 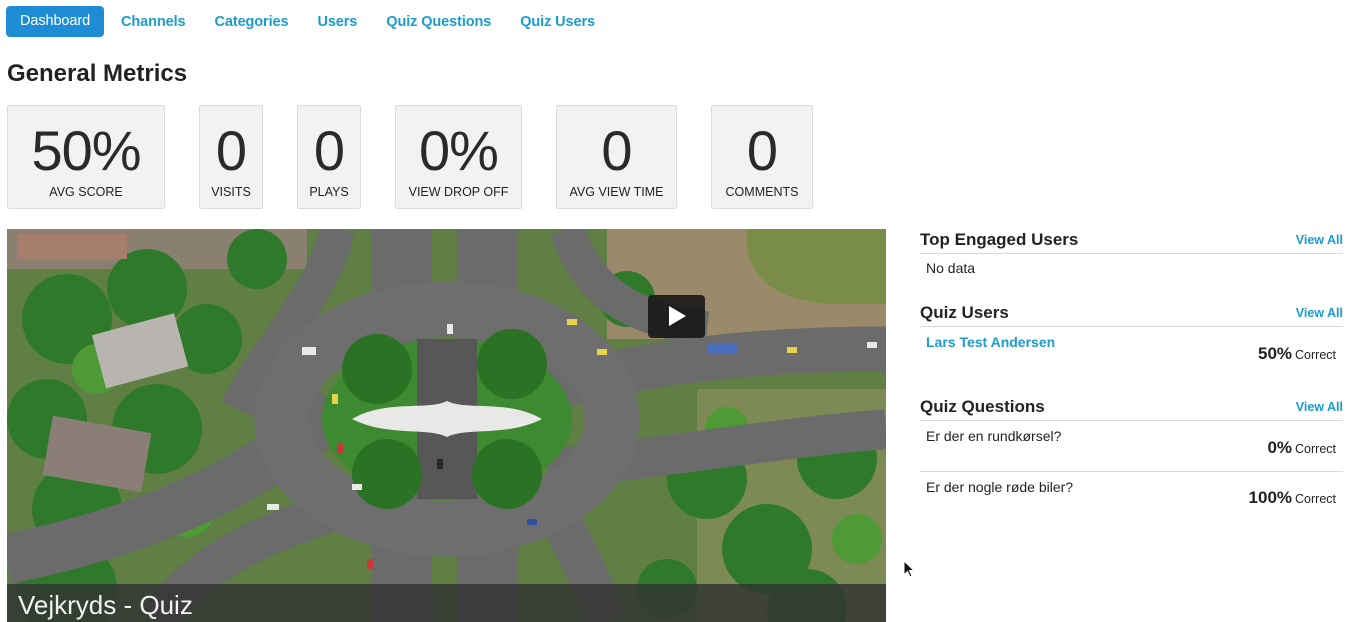 I want to click on view-all-quiz-users-link: View All, so click(x=1319, y=313).